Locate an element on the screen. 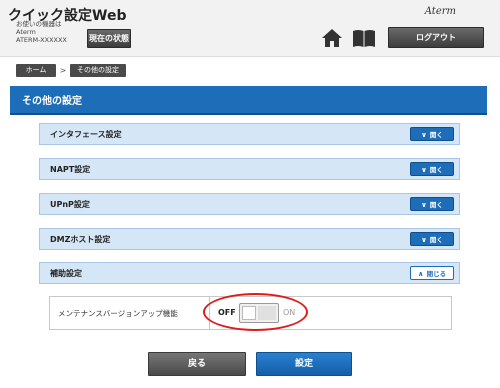 The height and width of the screenshot is (388, 500). device-model: Aterm is located at coordinates (26, 32).